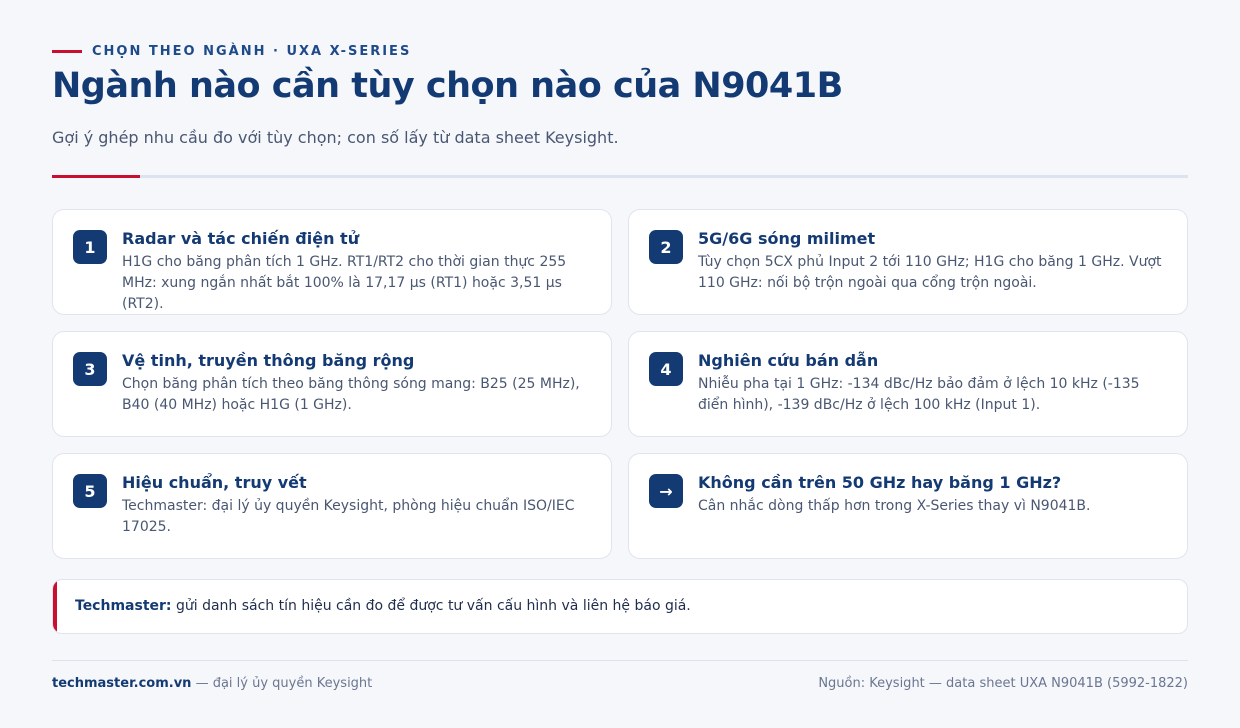  Describe the element at coordinates (241, 238) in the screenshot. I see `card-title: Radar và tác chiến điện tử` at that location.